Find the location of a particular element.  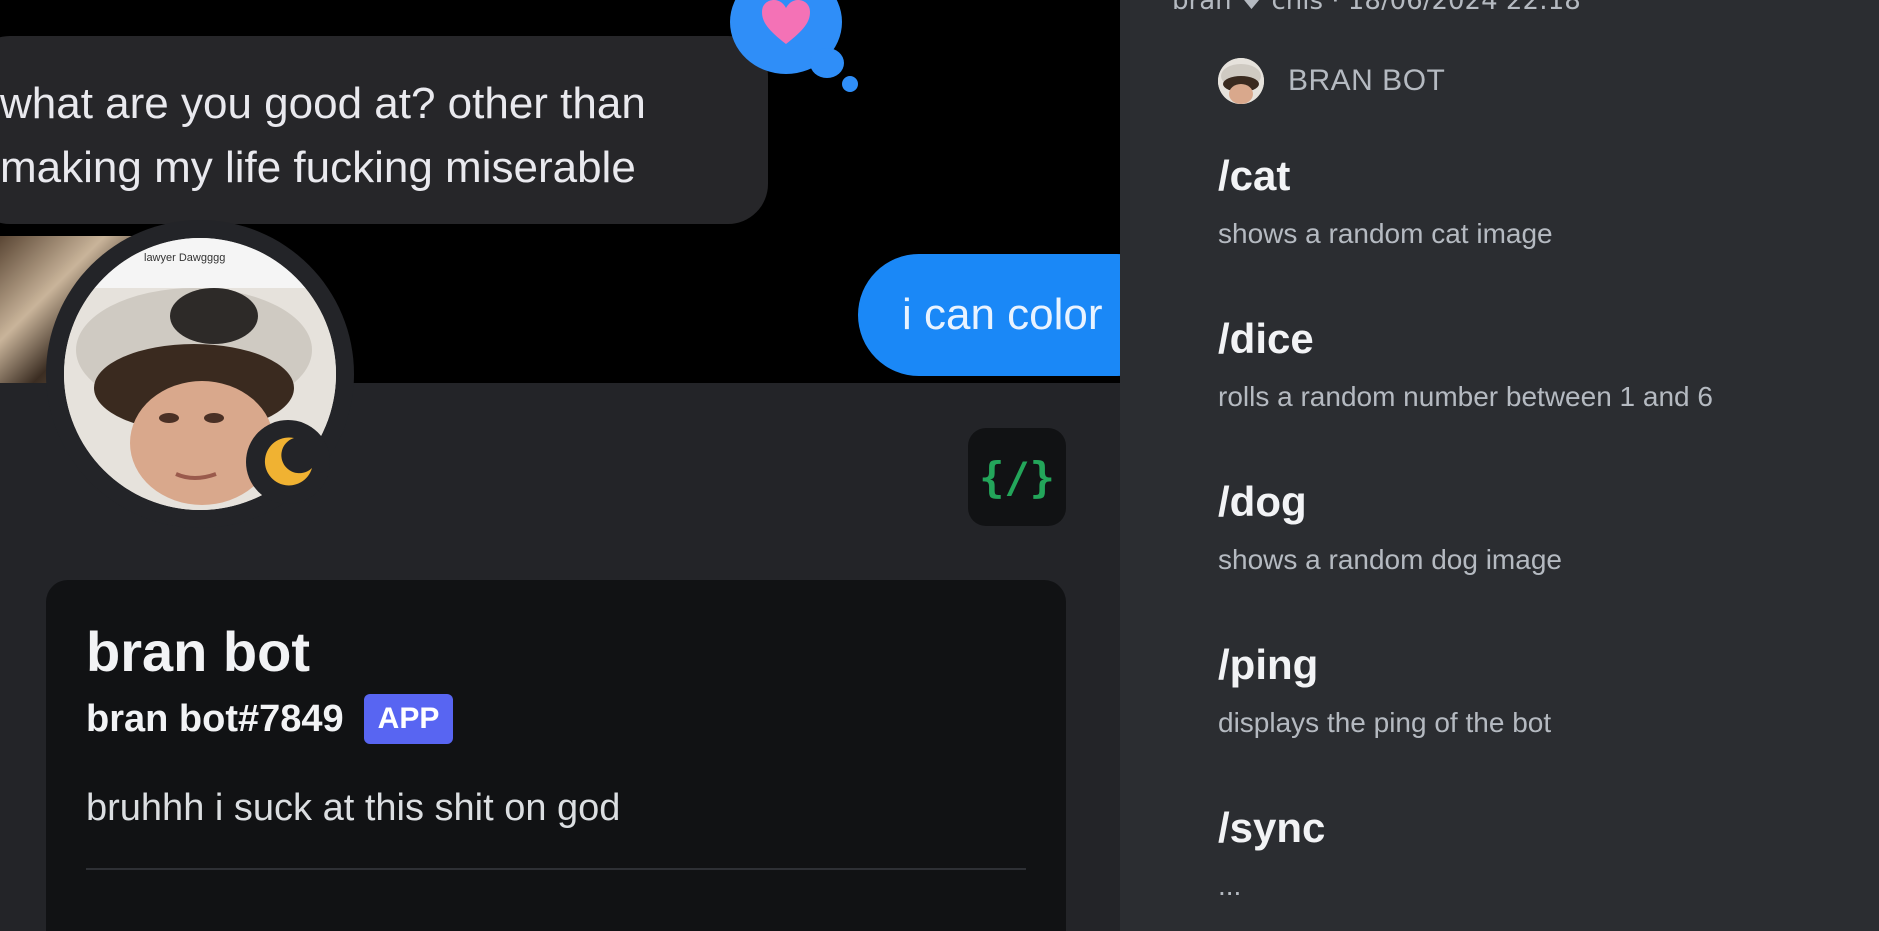

panel-gutter is located at coordinates (1146, 465).